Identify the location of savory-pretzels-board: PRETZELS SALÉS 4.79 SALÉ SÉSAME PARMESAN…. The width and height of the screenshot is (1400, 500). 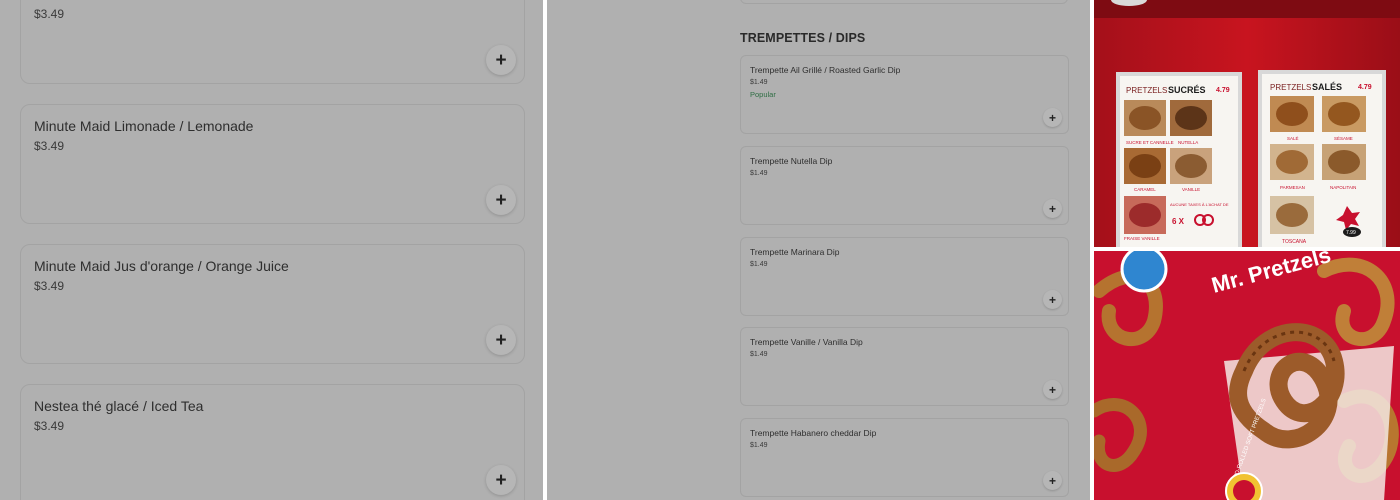
(1322, 158).